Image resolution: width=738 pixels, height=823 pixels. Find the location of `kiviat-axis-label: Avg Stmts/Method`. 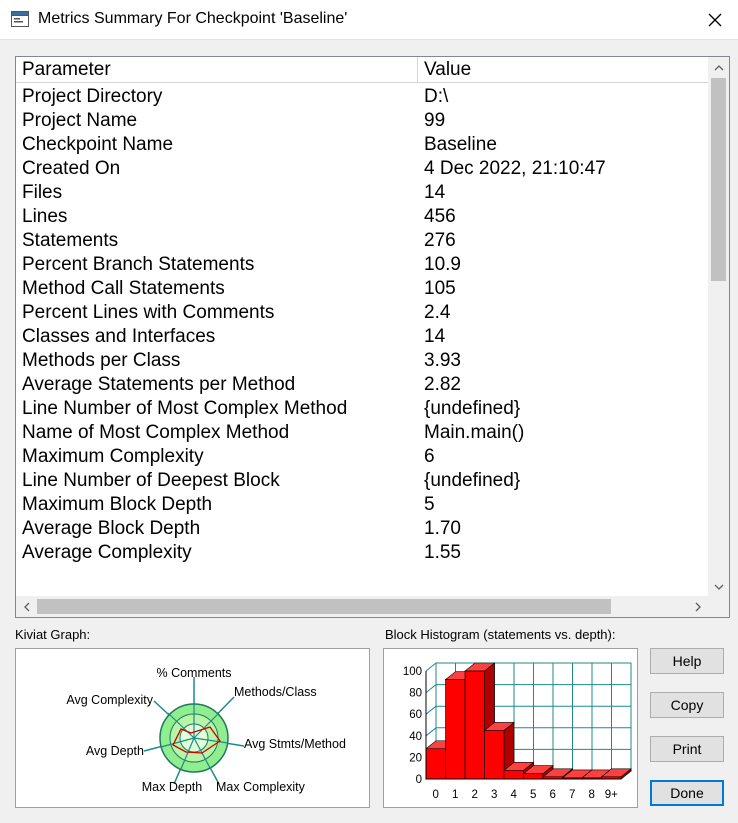

kiviat-axis-label: Avg Stmts/Method is located at coordinates (295, 744).